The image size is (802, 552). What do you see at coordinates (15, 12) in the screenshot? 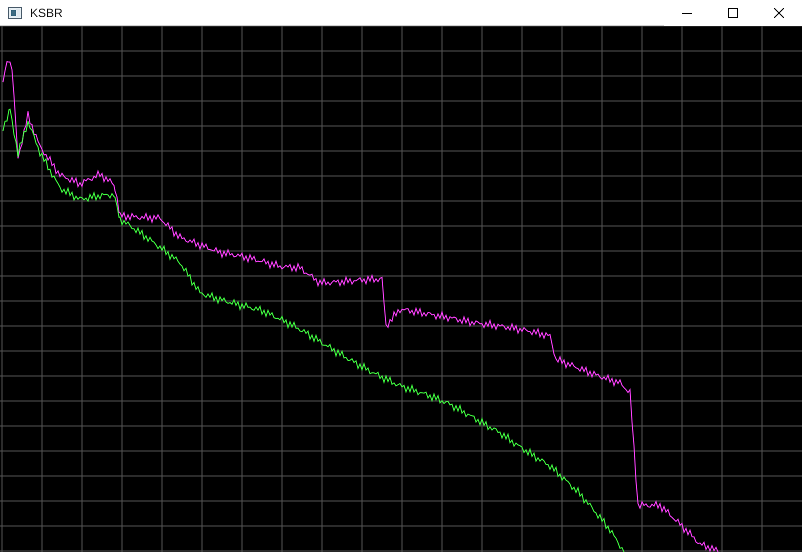
I see `app-icon` at bounding box center [15, 12].